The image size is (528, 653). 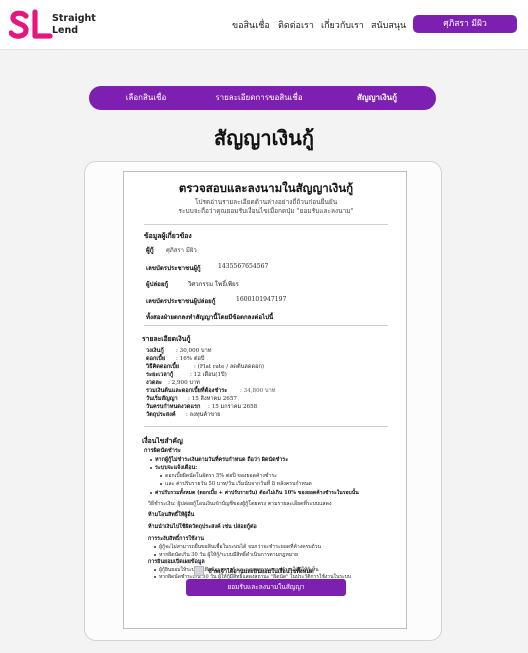 I want to click on accept-and-sign-button: ยอมรับและลงนามในสัญญา, so click(x=266, y=587).